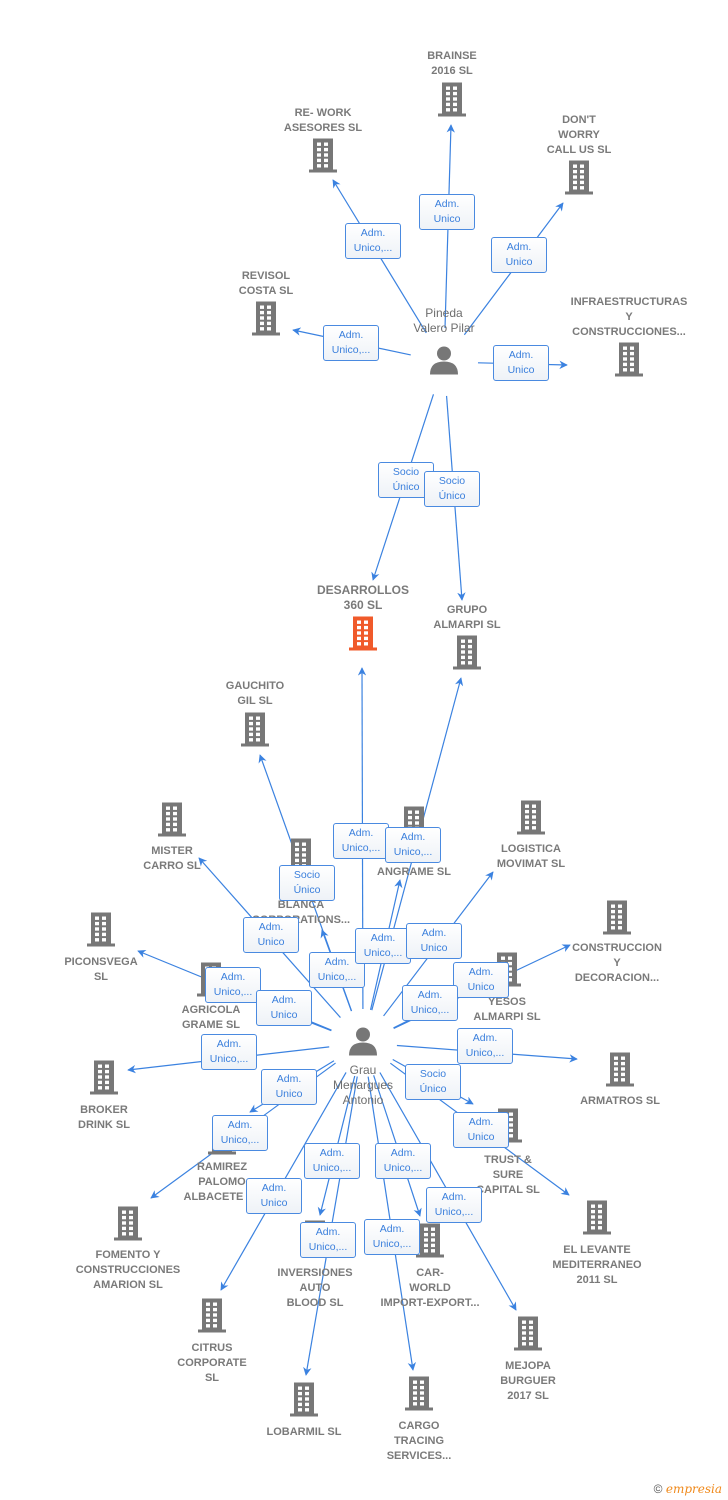  I want to click on company-label-fomento: FOMENTO Y CONSTRUCCIONES AMARION SL, so click(128, 1270).